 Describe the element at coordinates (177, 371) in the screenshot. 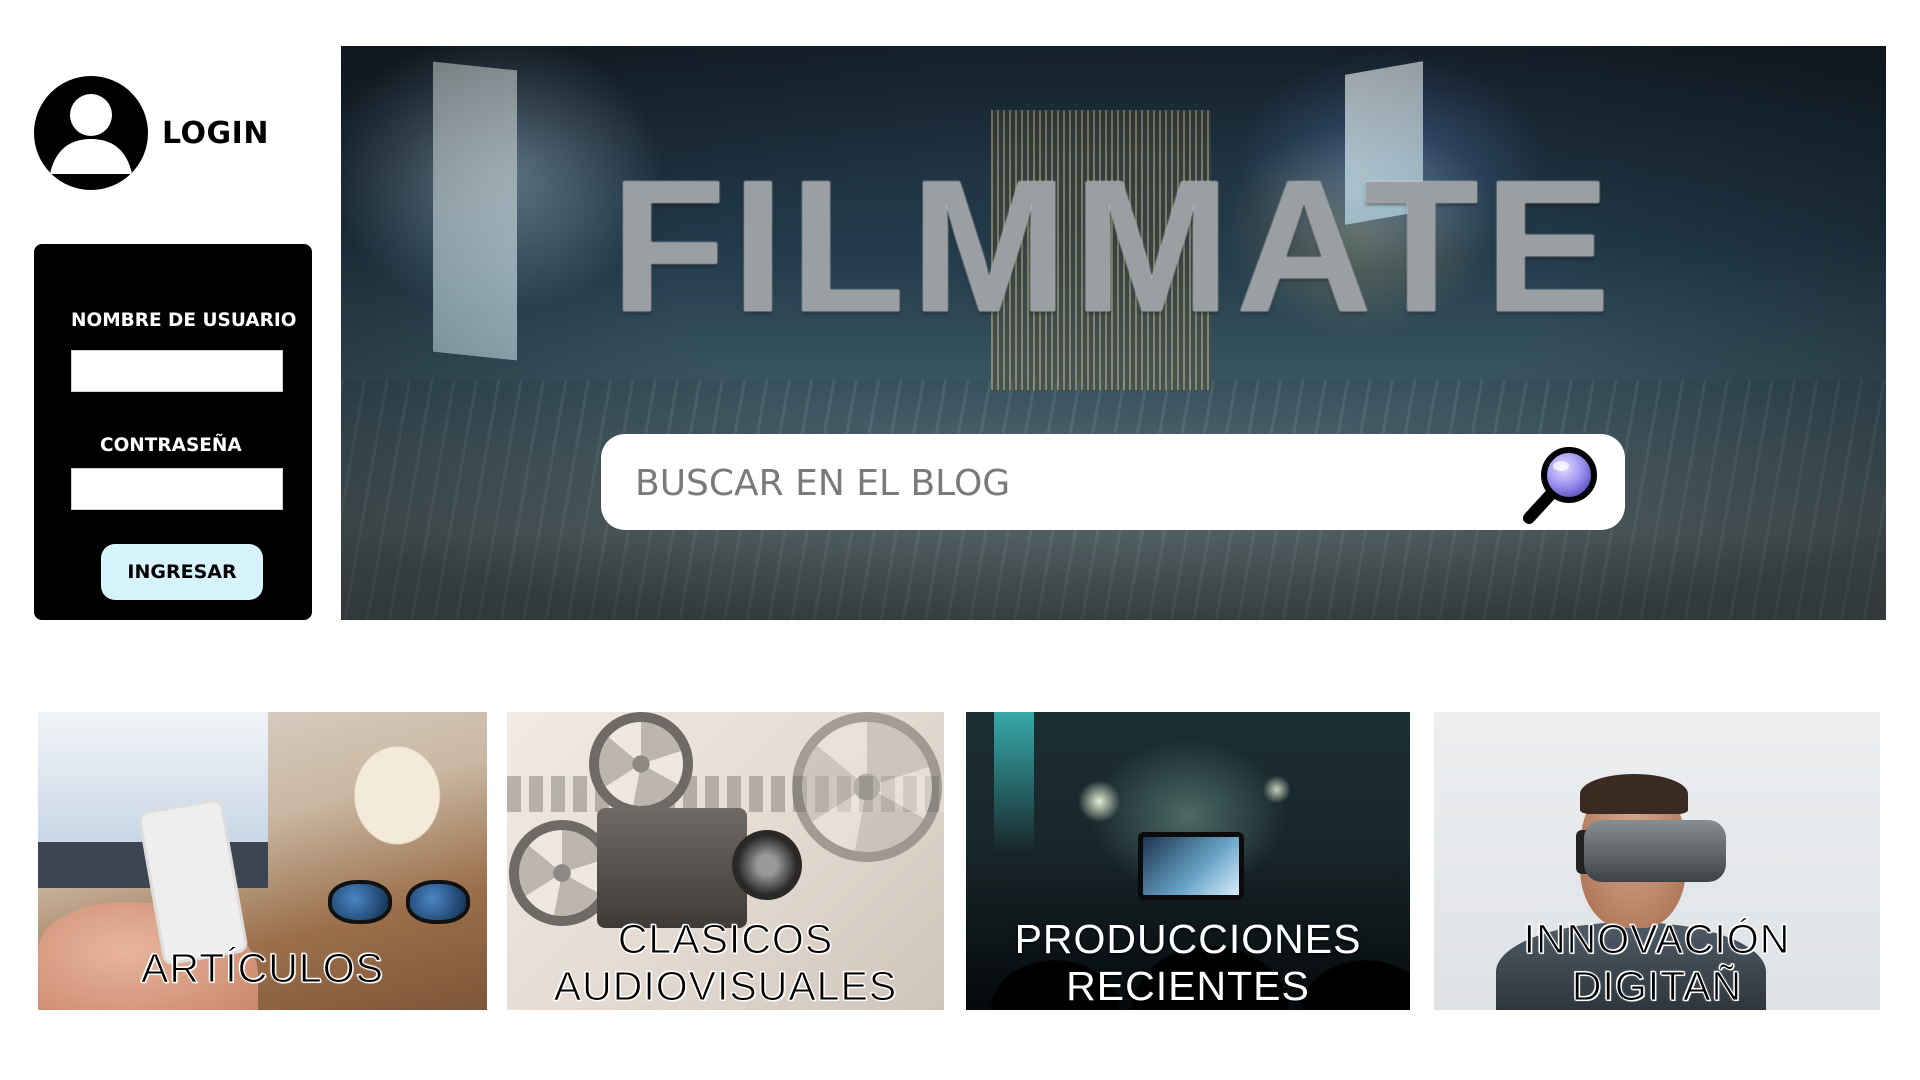

I see `username-field` at that location.